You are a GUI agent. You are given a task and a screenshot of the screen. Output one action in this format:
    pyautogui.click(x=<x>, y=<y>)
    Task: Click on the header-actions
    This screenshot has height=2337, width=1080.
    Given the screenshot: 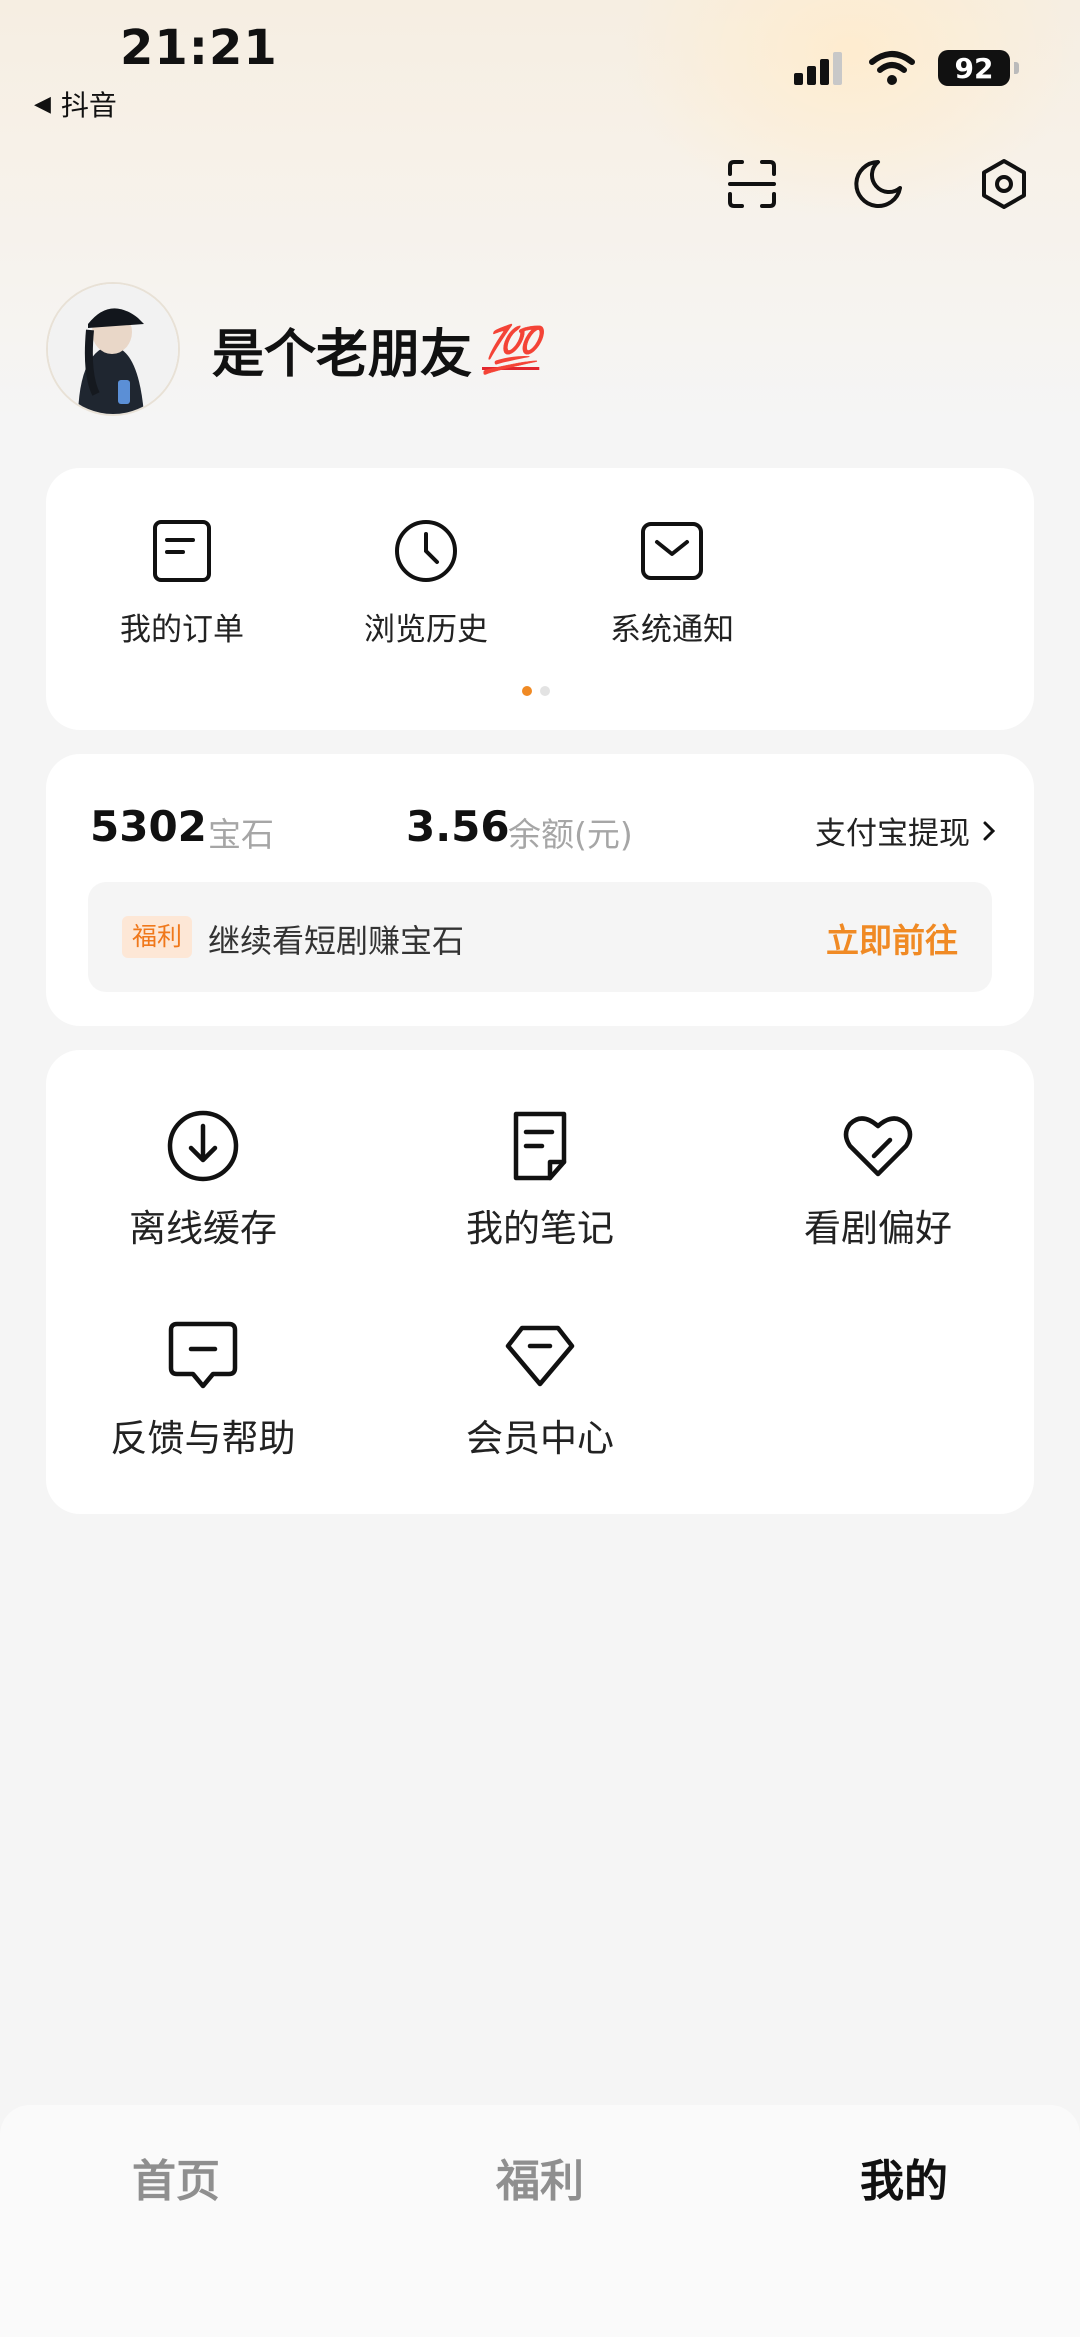 What is the action you would take?
    pyautogui.click(x=878, y=184)
    